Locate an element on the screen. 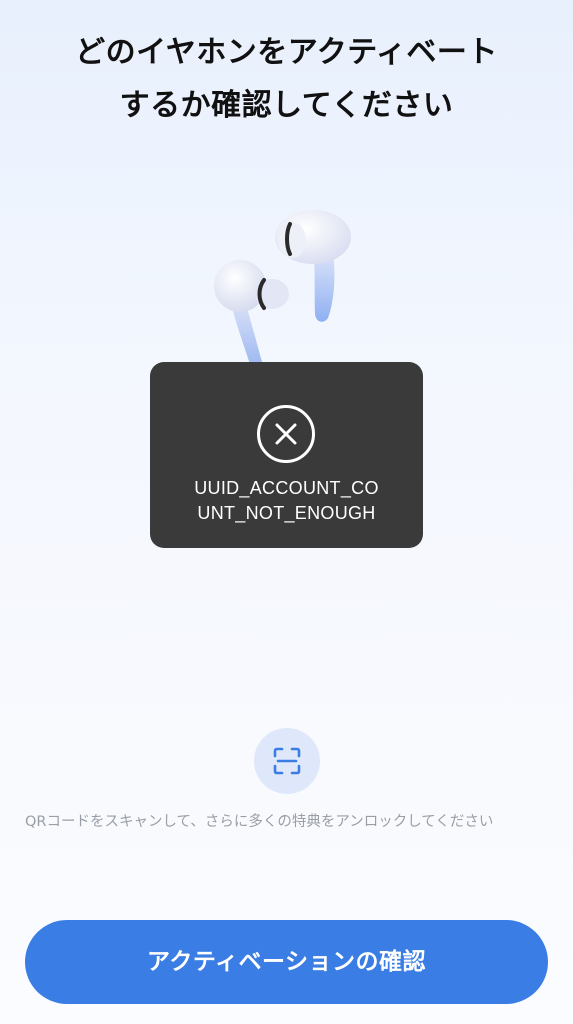 The image size is (573, 1024). scan-description: QRコードをスキャンして、さらに多くの特典をアンロックしてください is located at coordinates (259, 822).